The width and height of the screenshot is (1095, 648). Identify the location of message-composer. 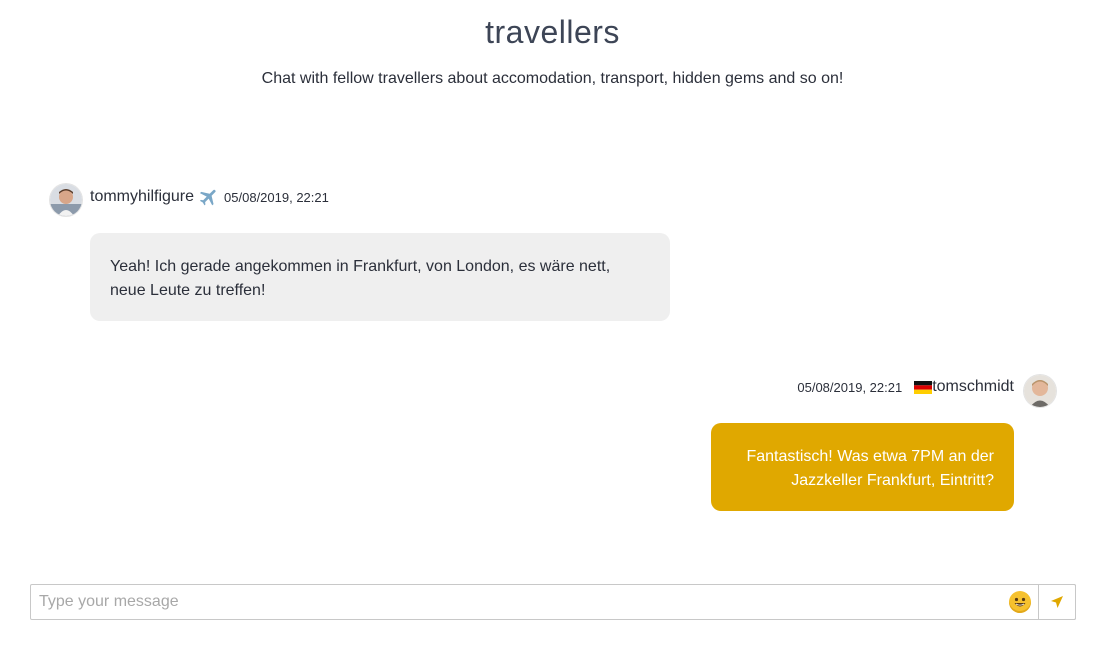
(553, 602).